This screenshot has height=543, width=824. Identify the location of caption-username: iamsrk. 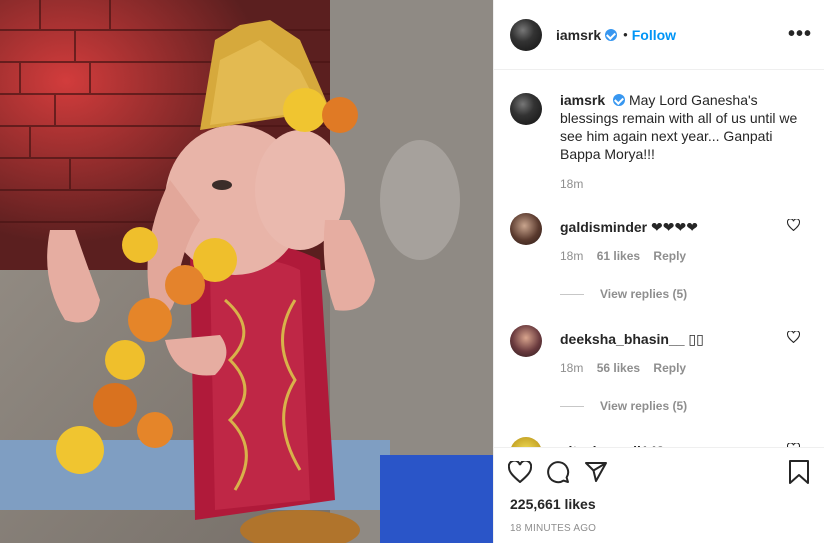
(582, 100).